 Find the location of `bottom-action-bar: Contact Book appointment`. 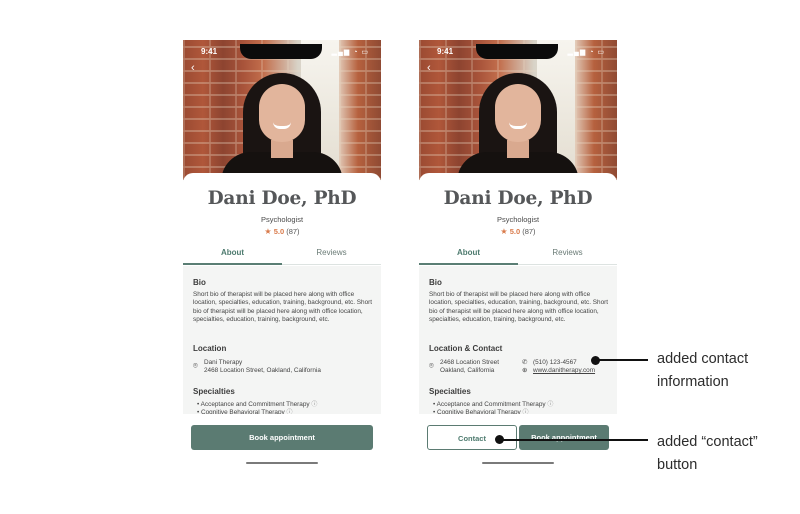

bottom-action-bar: Contact Book appointment is located at coordinates (518, 441).